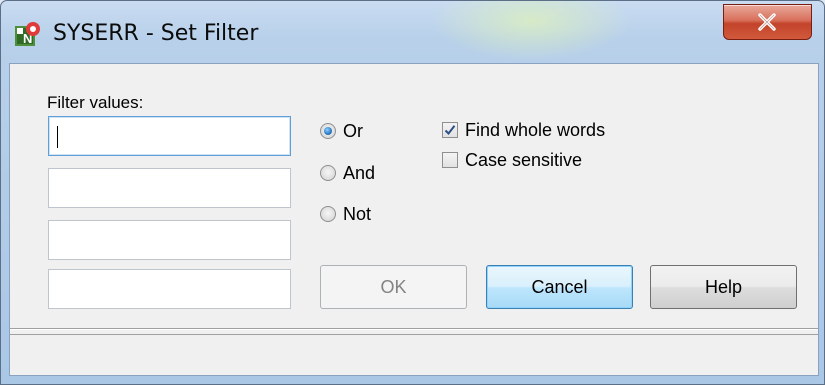 The image size is (825, 385). I want to click on status-bar-divider, so click(414, 334).